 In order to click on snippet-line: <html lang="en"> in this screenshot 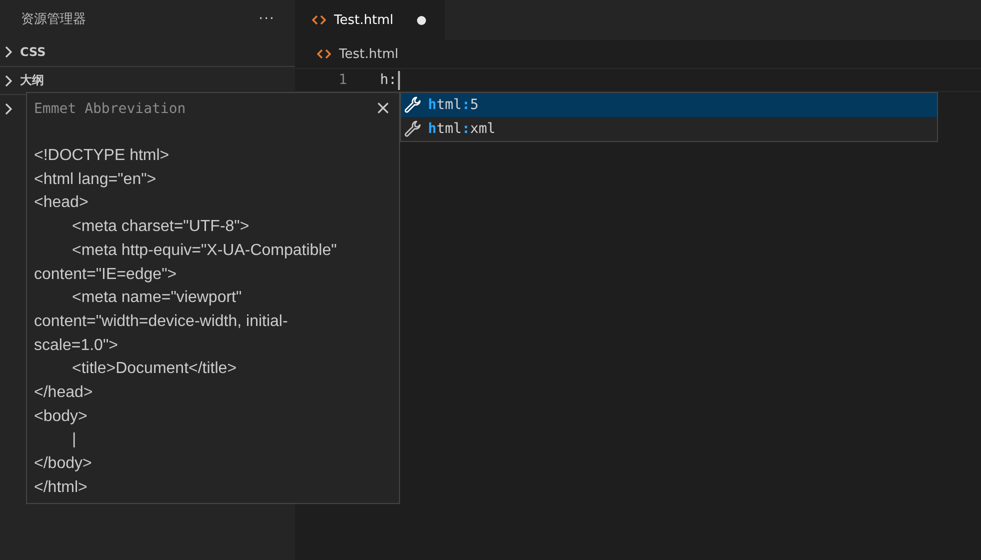, I will do `click(95, 180)`.